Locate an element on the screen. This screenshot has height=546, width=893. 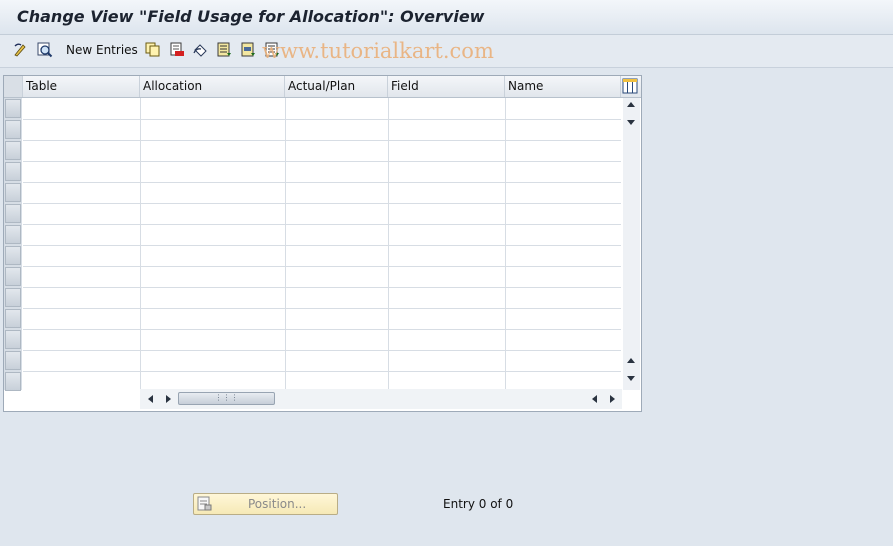
scroll-left-icon is located at coordinates (150, 399).